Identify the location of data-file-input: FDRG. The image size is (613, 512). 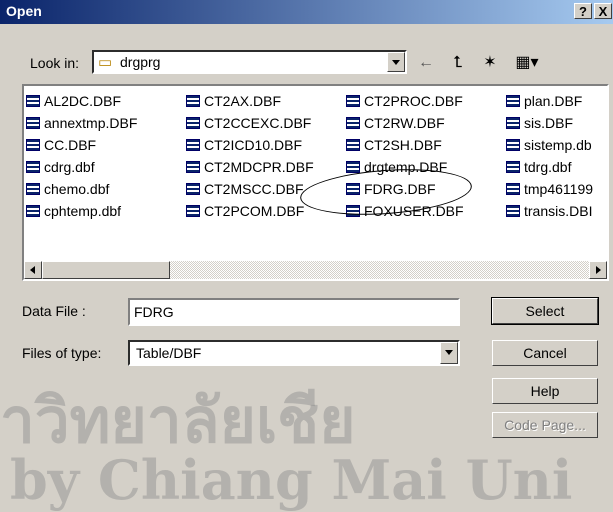
(294, 312).